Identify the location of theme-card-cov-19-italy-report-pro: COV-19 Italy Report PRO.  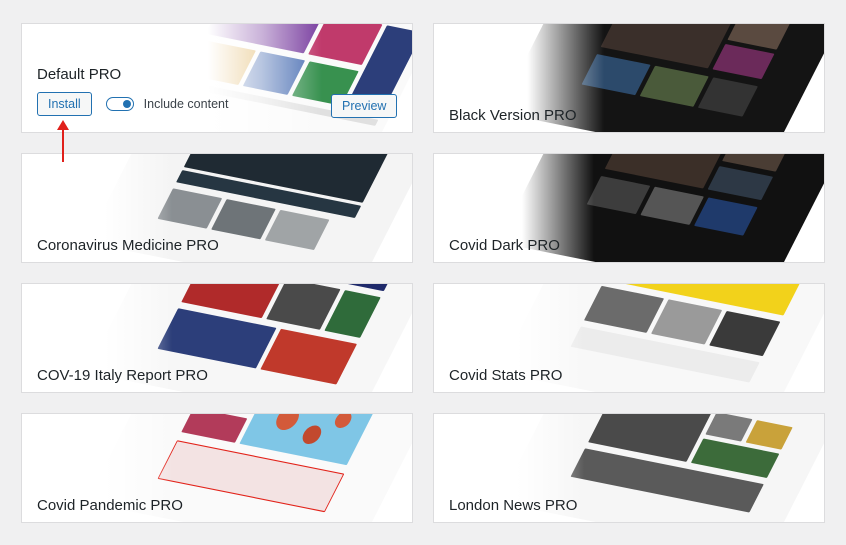
(217, 338).